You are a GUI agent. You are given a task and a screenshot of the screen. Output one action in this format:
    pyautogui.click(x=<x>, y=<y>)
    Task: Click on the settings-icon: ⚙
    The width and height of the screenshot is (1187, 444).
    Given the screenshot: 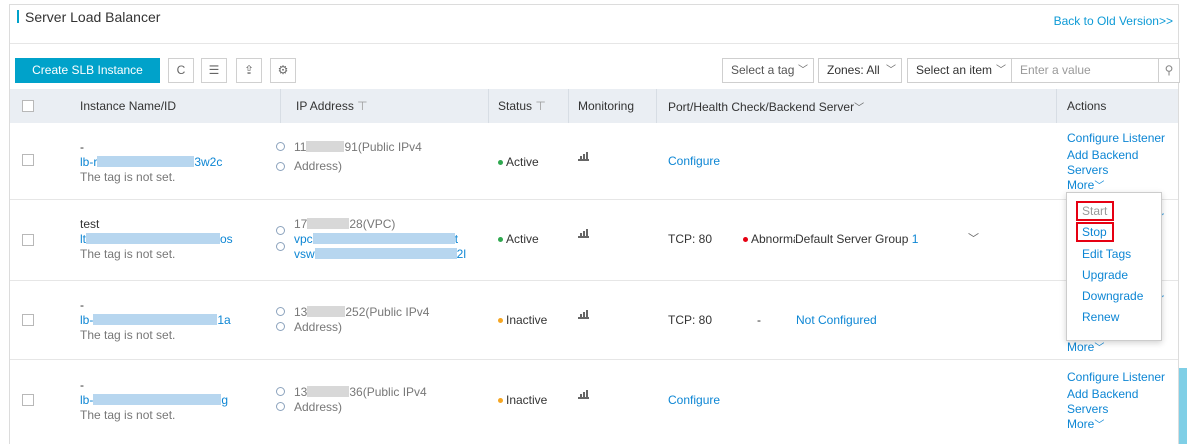 What is the action you would take?
    pyautogui.click(x=283, y=70)
    